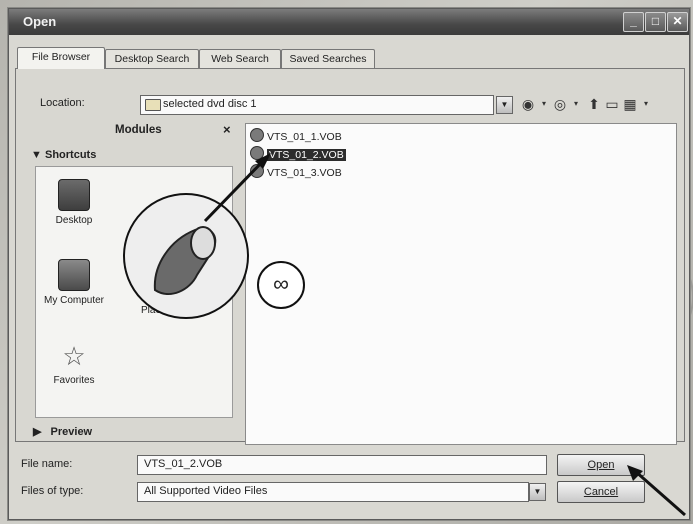 The height and width of the screenshot is (524, 693). What do you see at coordinates (601, 465) in the screenshot?
I see `open-button-label: Open` at bounding box center [601, 465].